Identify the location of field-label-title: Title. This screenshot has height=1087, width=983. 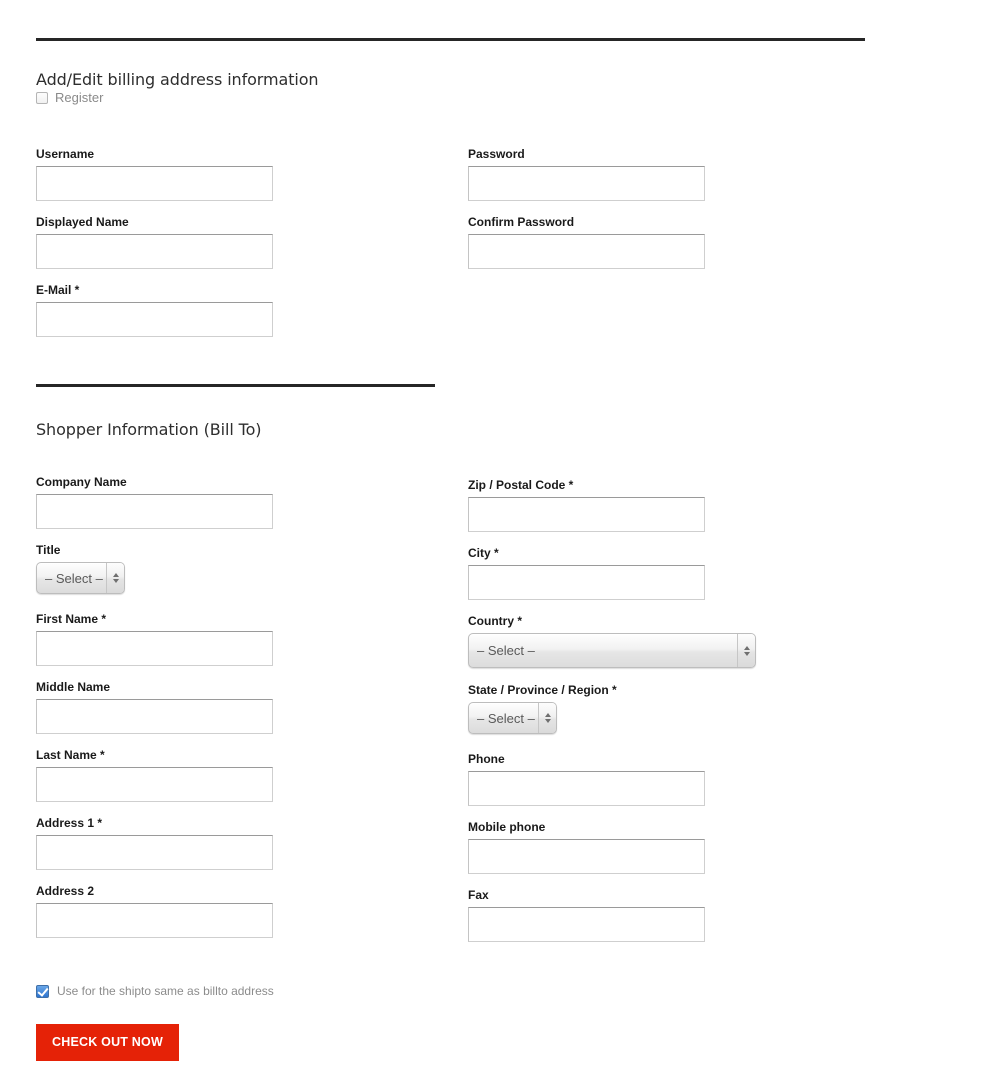
(48, 550).